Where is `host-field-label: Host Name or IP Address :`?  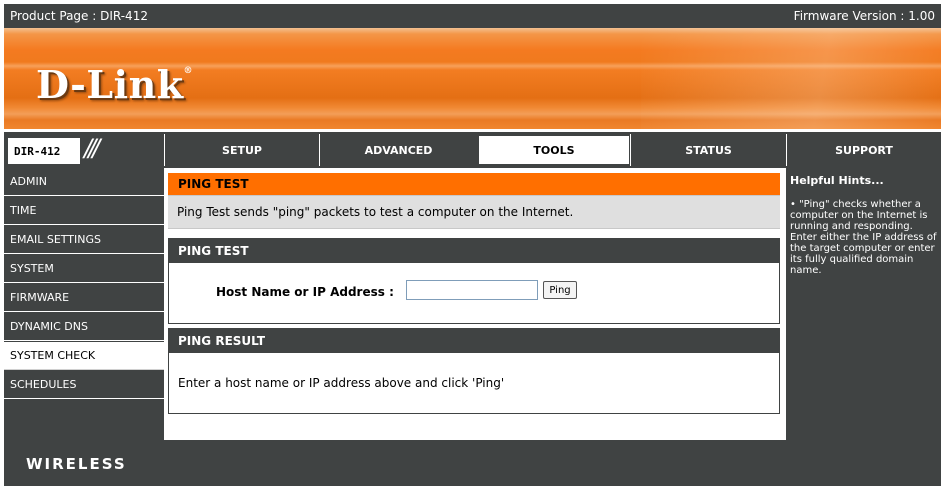
host-field-label: Host Name or IP Address : is located at coordinates (305, 292).